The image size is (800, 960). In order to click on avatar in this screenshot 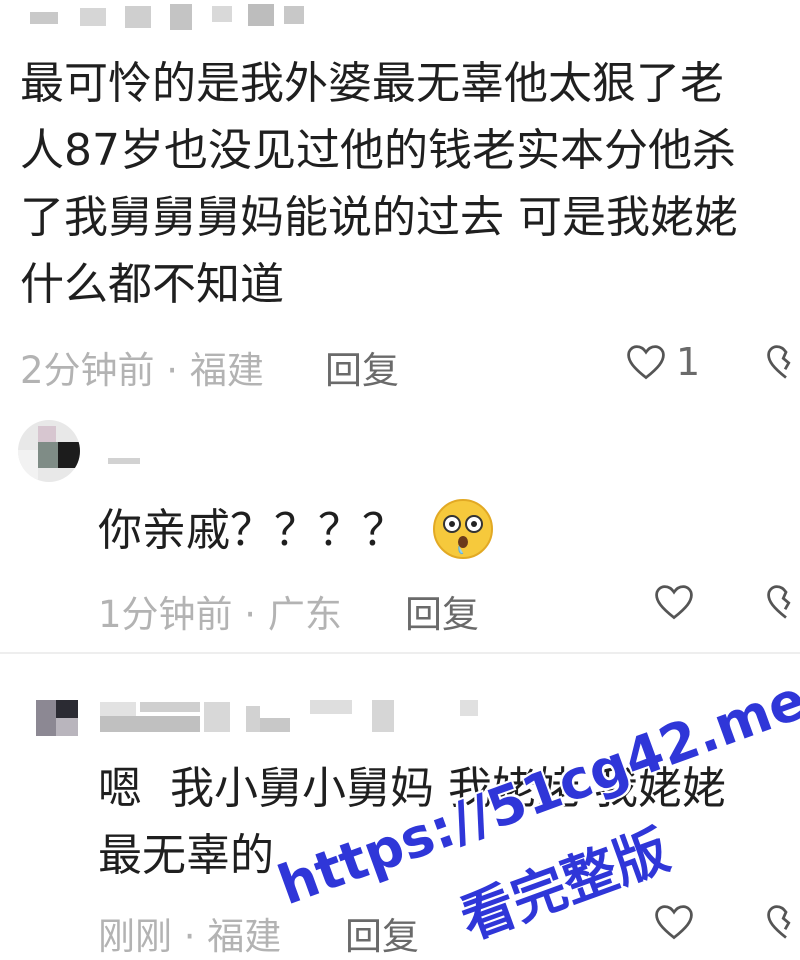, I will do `click(49, 451)`.